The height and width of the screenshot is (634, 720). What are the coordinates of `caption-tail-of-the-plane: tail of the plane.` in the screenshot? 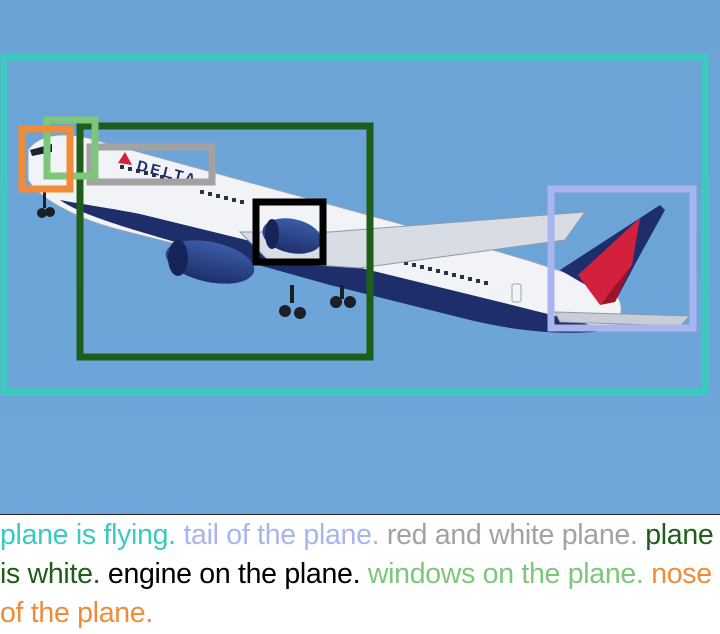 It's located at (281, 535).